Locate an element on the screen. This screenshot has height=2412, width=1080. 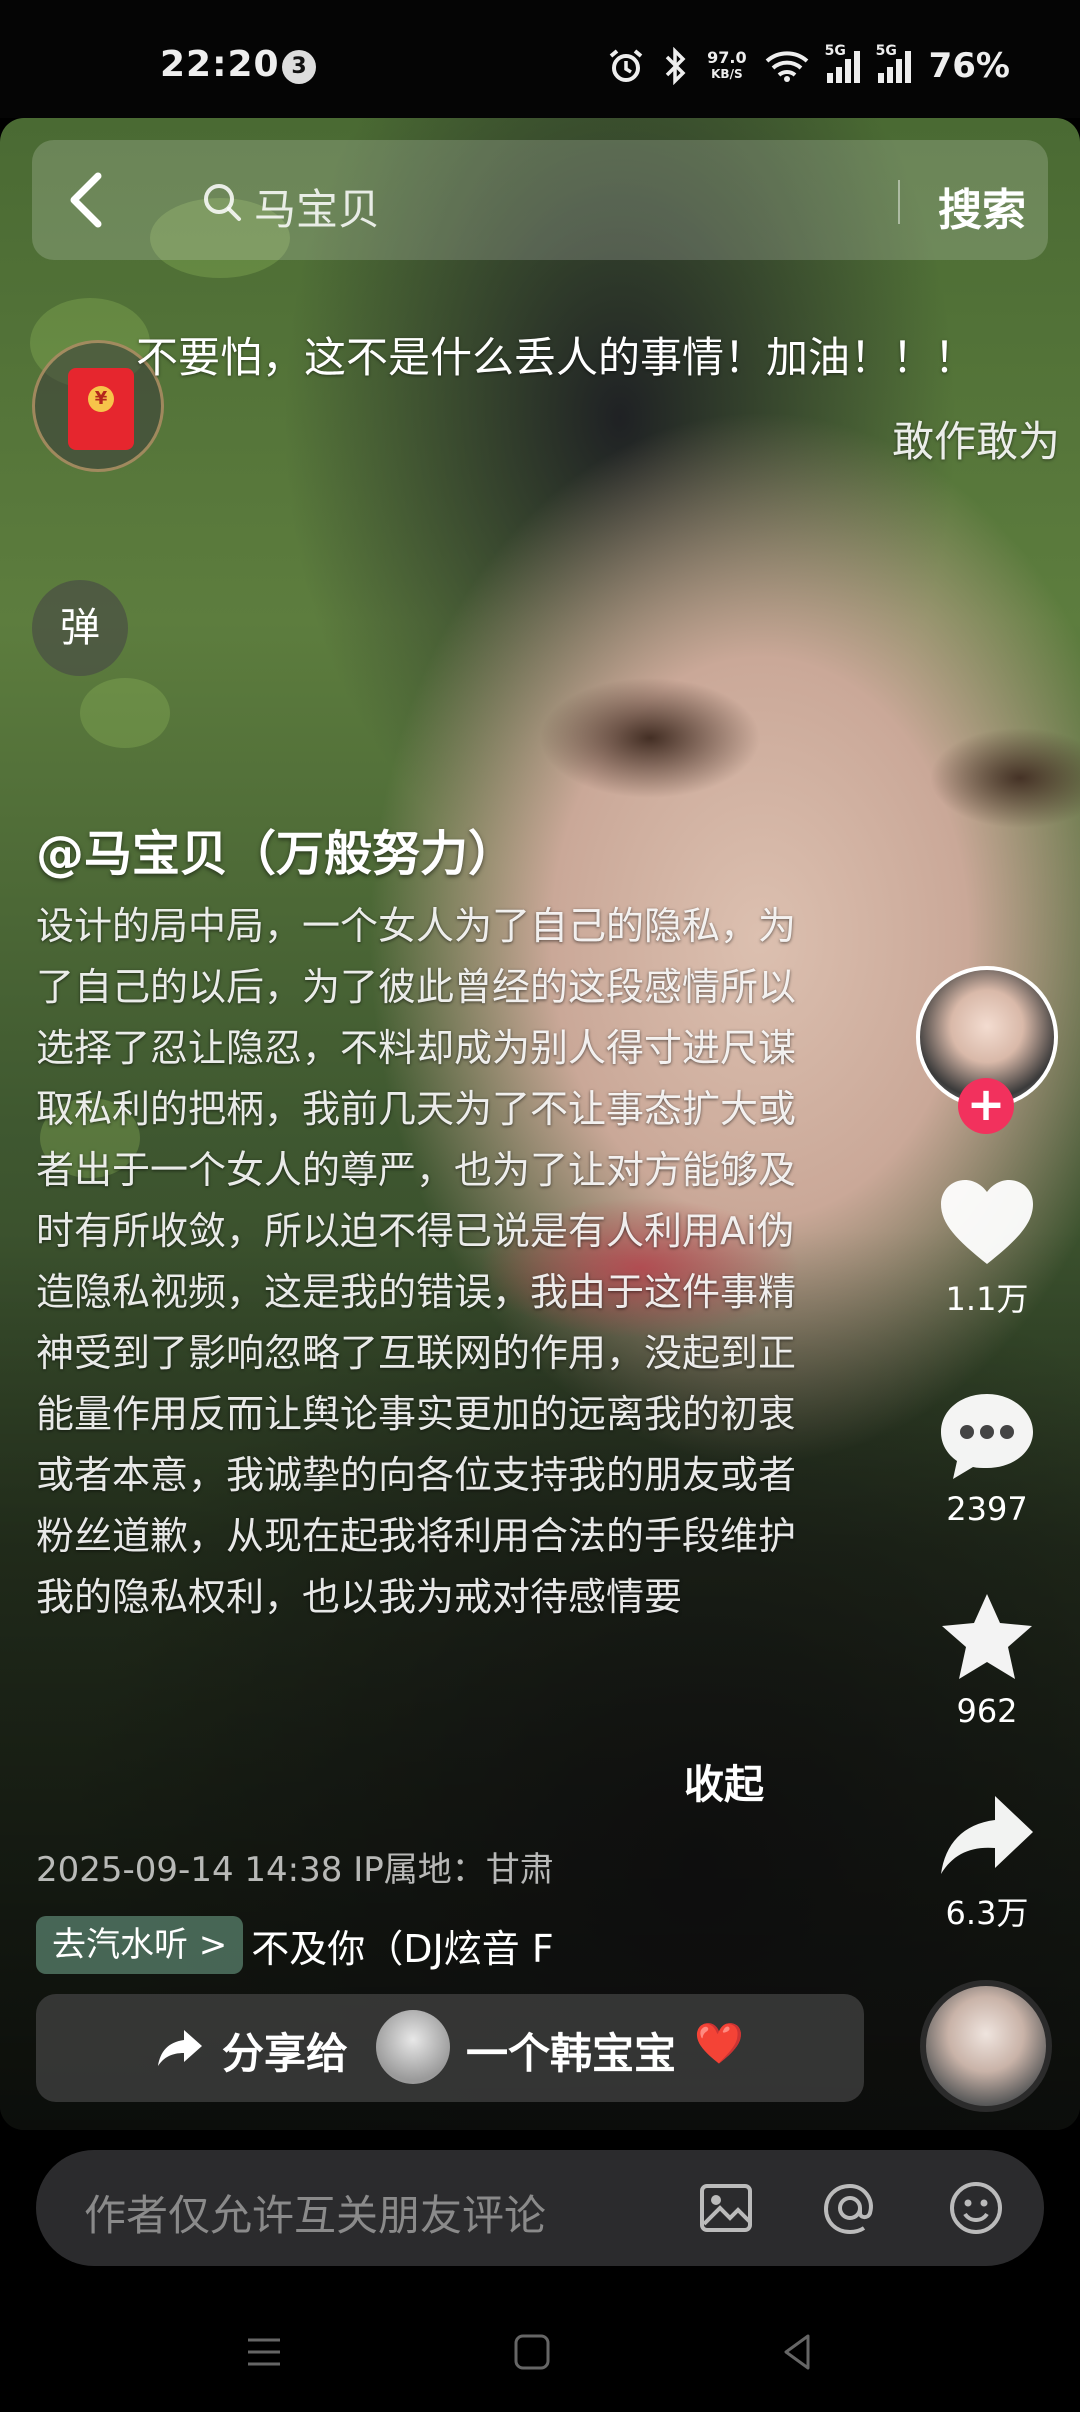
net-speed-unit: KB/S is located at coordinates (727, 74).